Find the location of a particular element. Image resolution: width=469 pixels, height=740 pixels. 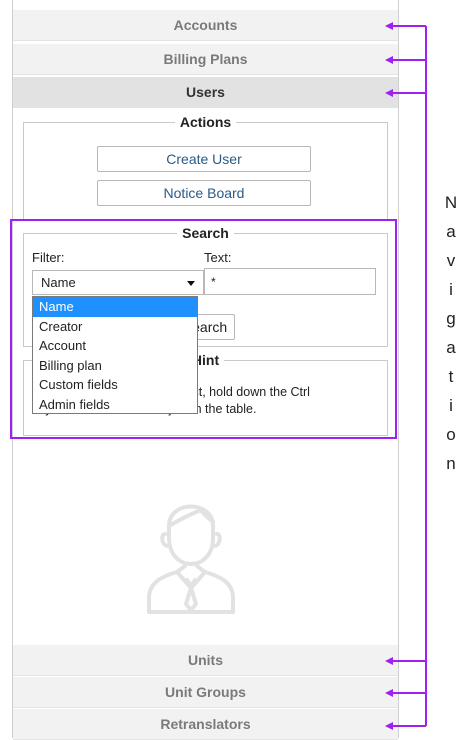

navigation-letter-6: a is located at coordinates (451, 347).